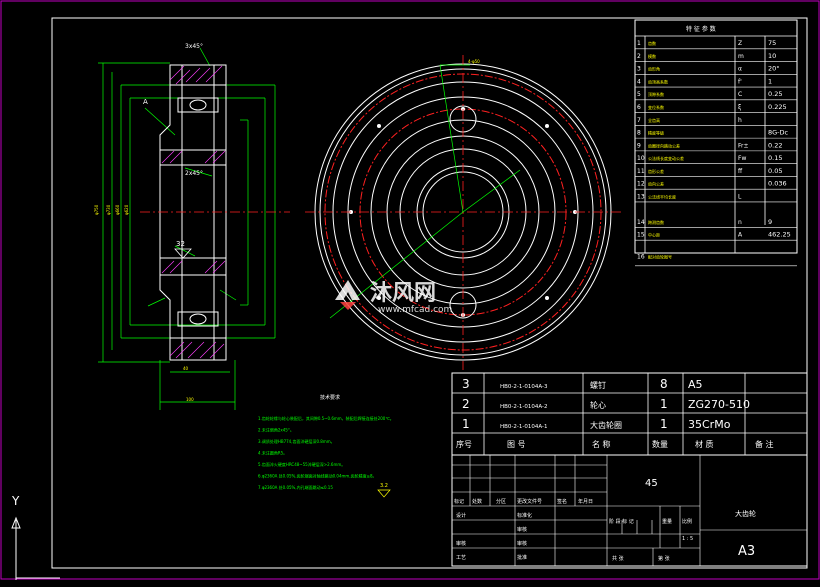 Image resolution: width=820 pixels, height=587 pixels. Describe the element at coordinates (35, 548) in the screenshot. I see `ucs-icon` at that location.